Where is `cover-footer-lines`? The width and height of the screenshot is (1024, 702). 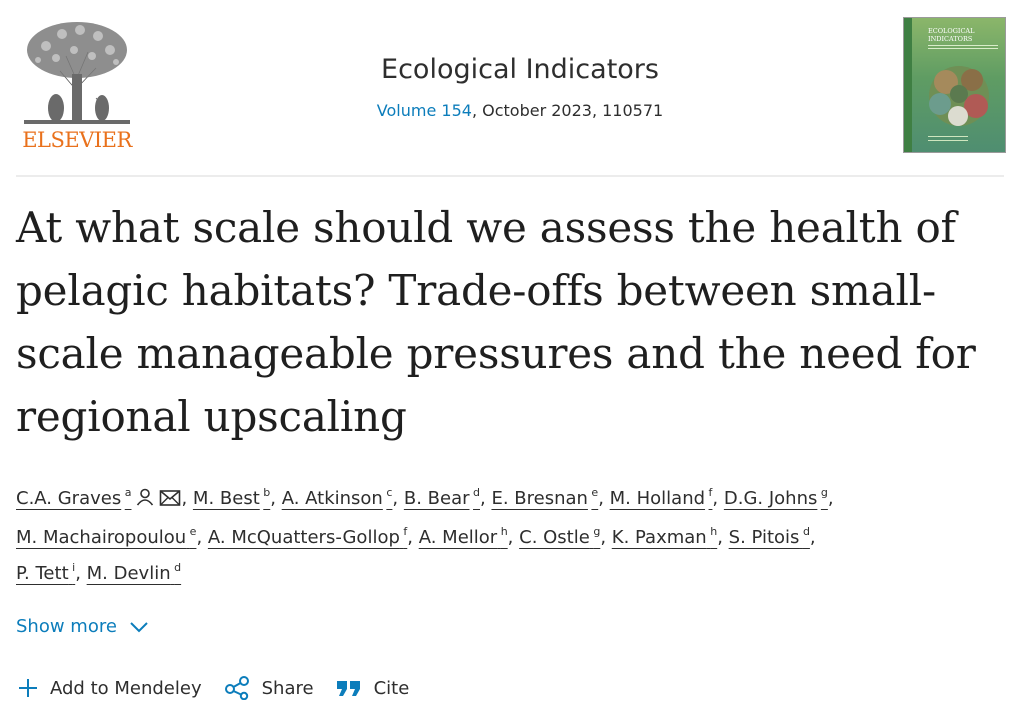
cover-footer-lines is located at coordinates (948, 141).